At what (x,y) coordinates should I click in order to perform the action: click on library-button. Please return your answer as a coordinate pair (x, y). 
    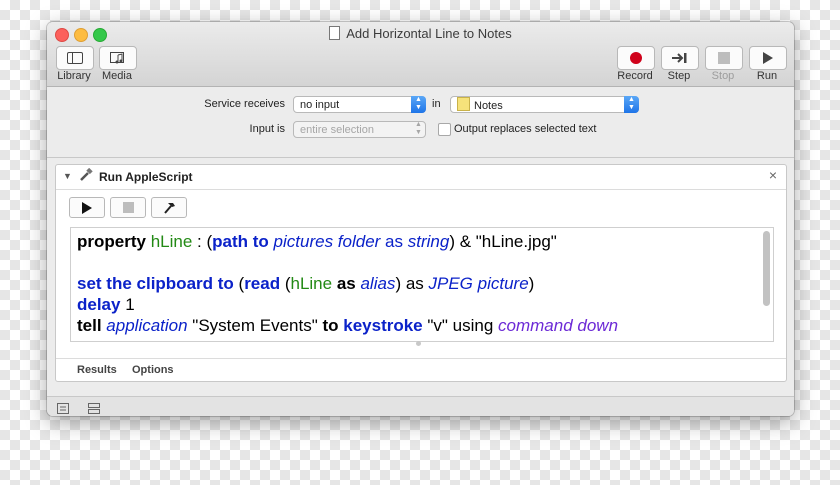
    Looking at the image, I should click on (75, 58).